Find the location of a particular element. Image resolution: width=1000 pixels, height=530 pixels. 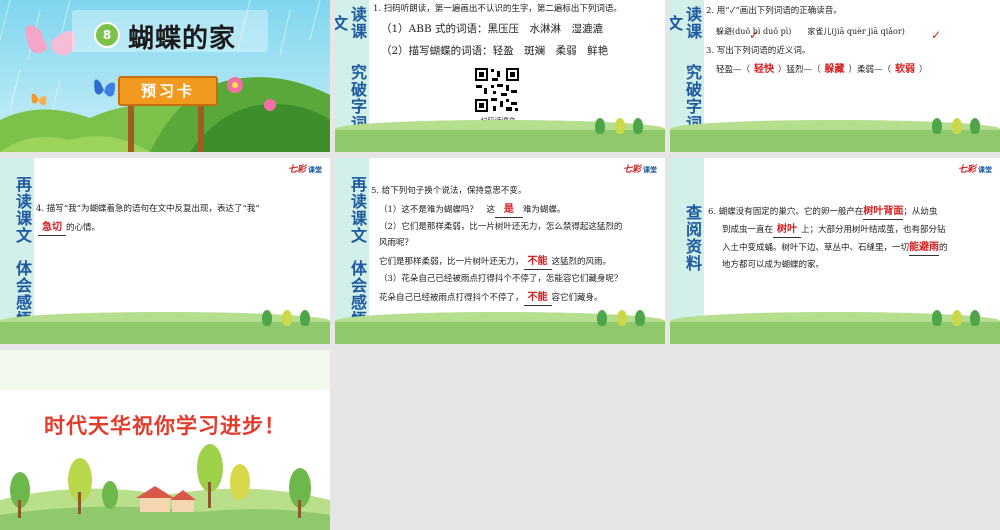

question-5: 5. 给下列句子换个说法，保持意思不变。 is located at coordinates (449, 191).